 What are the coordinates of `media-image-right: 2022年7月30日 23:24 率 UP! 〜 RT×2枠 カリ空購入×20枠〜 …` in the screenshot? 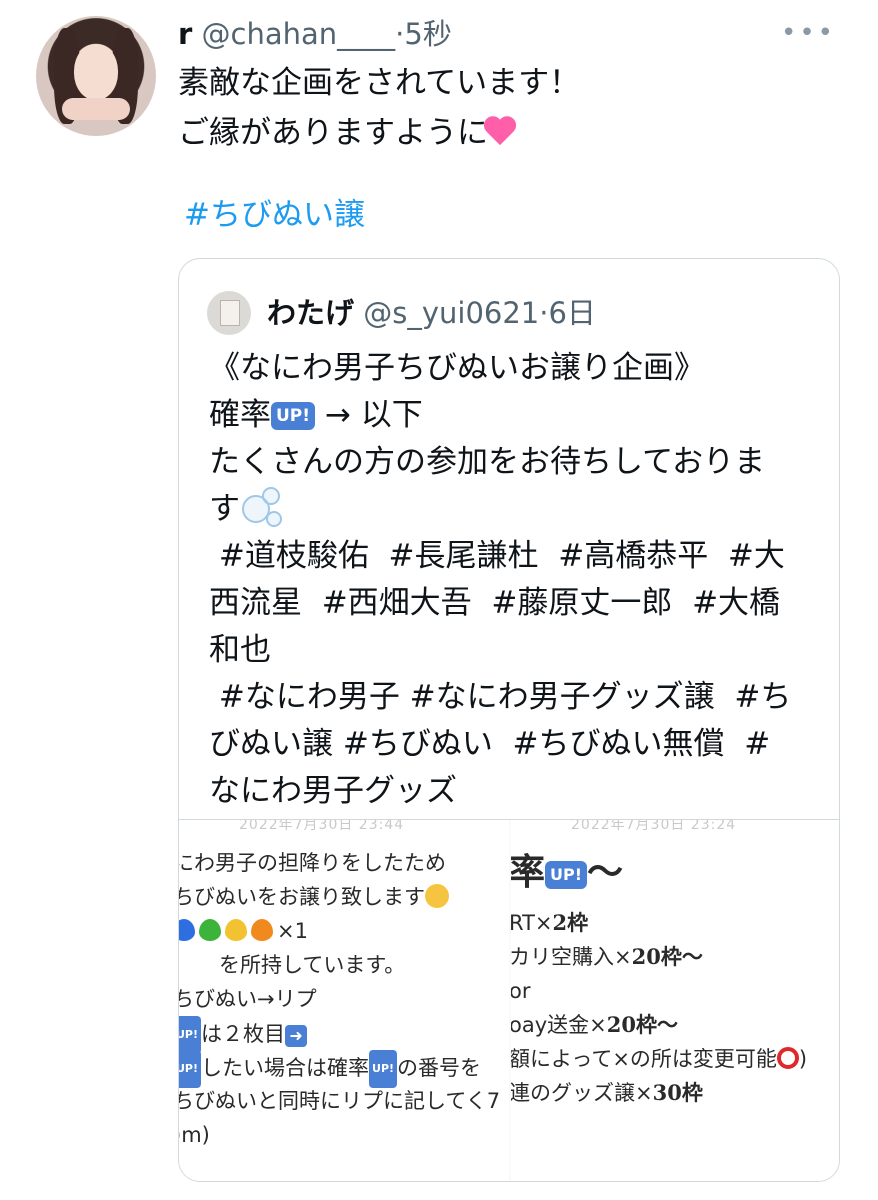 It's located at (675, 1000).